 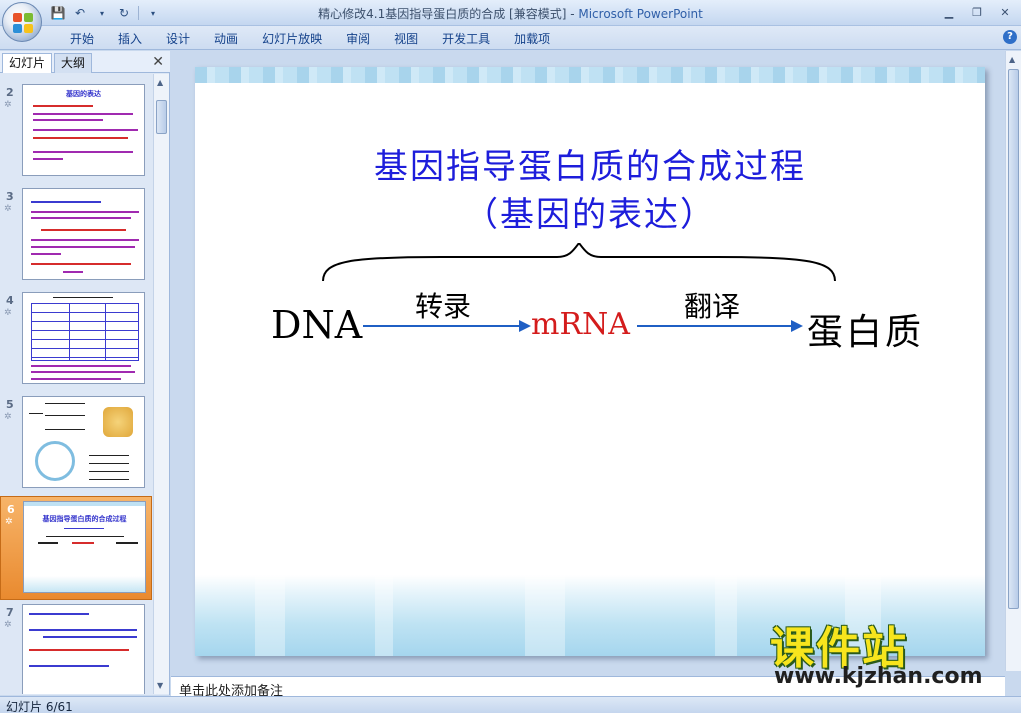 I want to click on slide-preview: 基因的表达, so click(x=83, y=130).